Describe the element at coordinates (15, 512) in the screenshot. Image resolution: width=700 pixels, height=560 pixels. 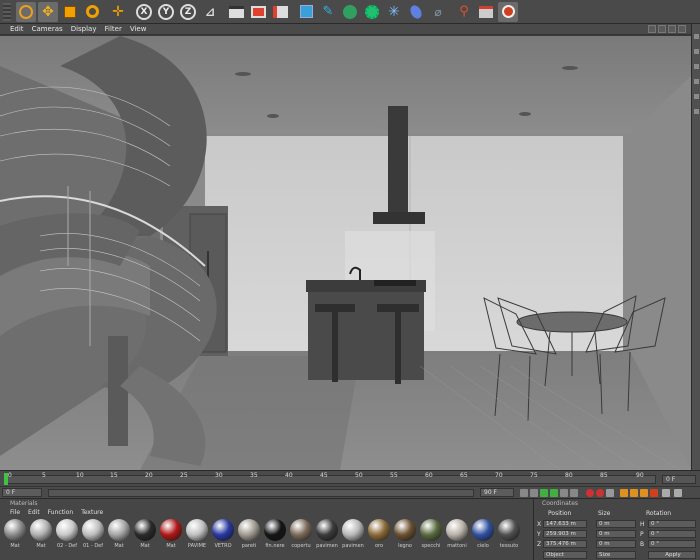
I see `materials-menu-file: File` at that location.